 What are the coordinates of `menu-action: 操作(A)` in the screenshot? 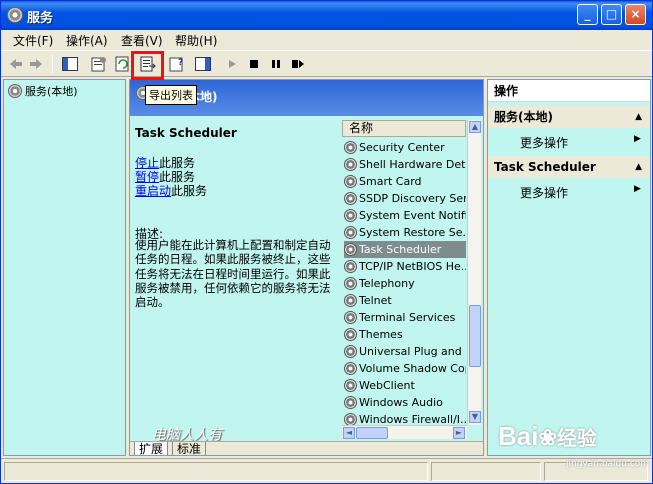 It's located at (87, 40).